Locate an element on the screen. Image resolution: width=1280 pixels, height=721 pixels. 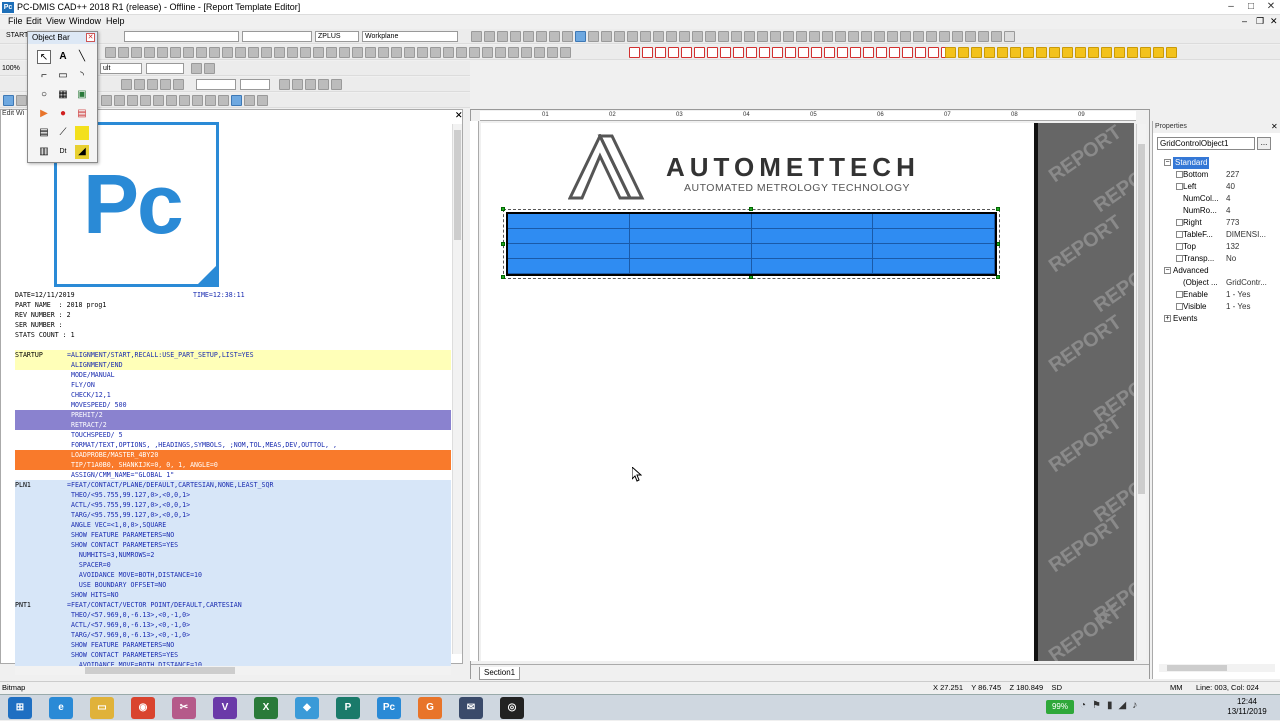
property-value: 773 is located at coordinates (1232, 223).